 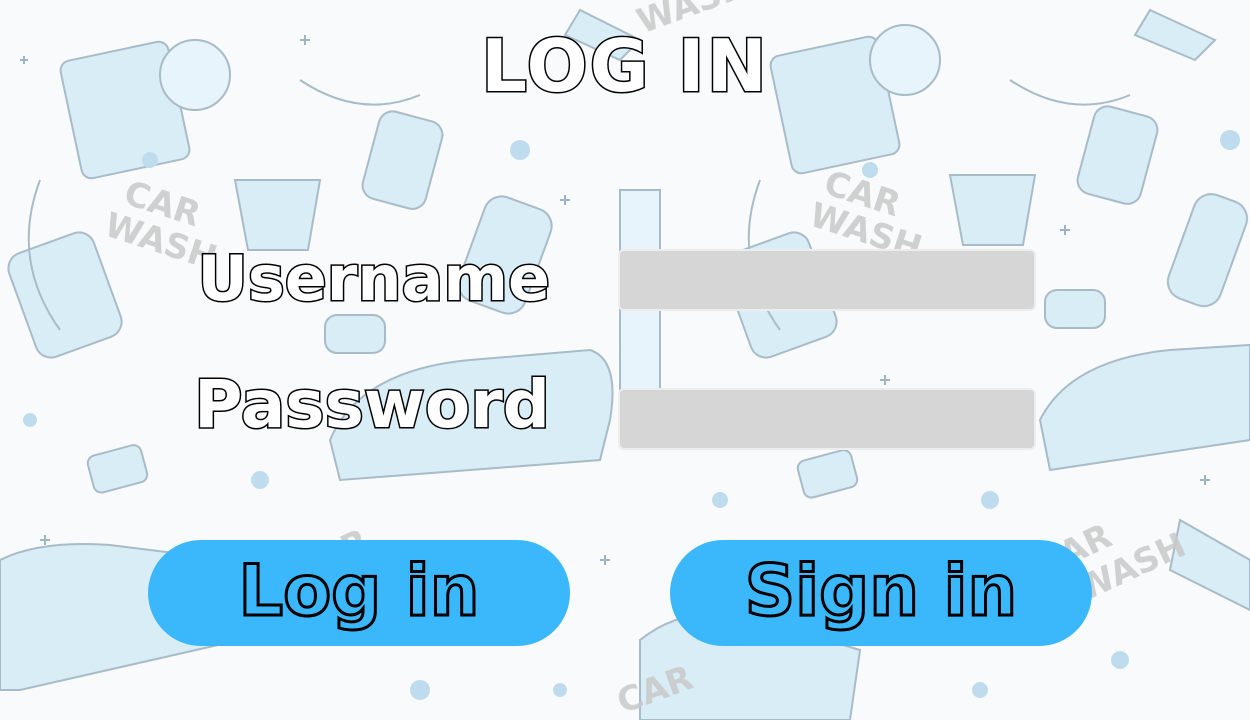 I want to click on sign-in-button: Sign in, so click(x=881, y=593).